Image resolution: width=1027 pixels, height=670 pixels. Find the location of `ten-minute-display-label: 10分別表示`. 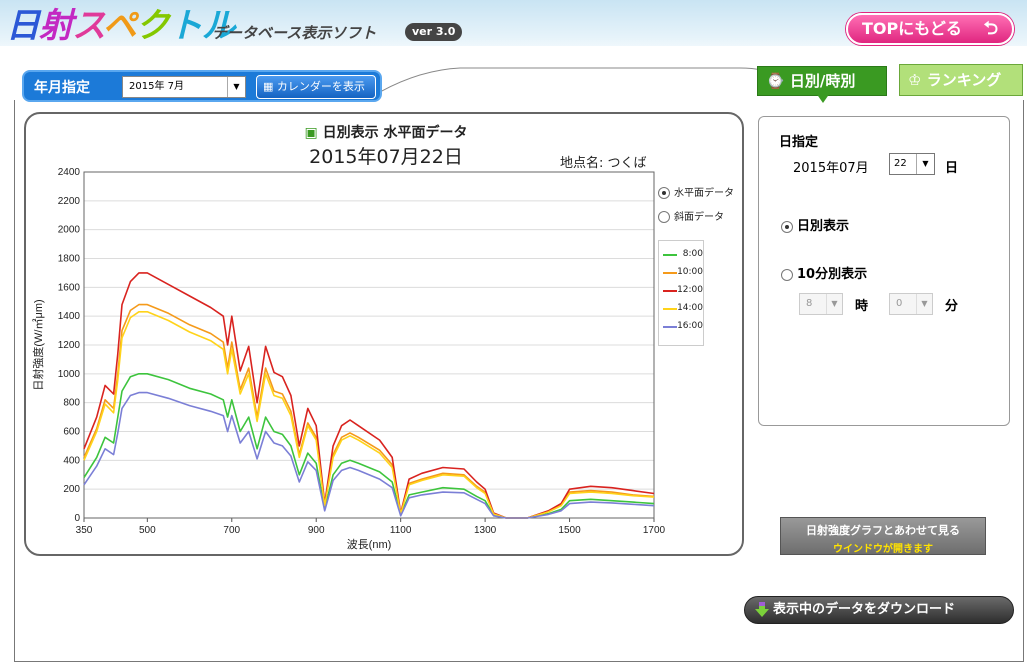

ten-minute-display-label: 10分別表示 is located at coordinates (832, 274).